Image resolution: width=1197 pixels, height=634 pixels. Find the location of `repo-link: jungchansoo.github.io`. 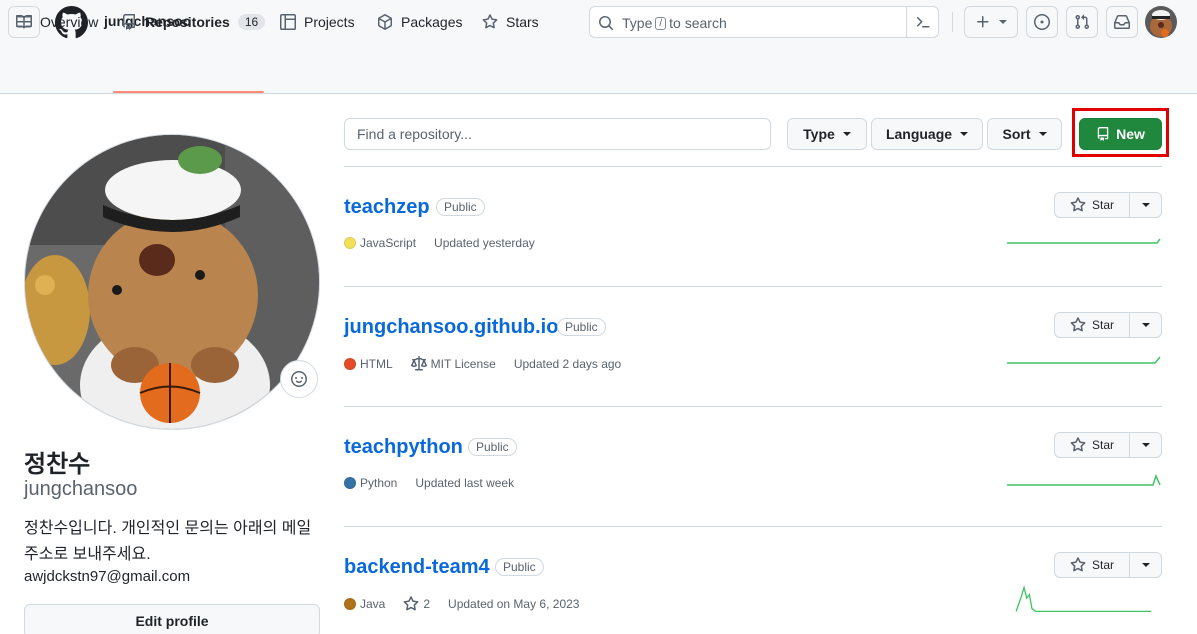

repo-link: jungchansoo.github.io is located at coordinates (451, 327).